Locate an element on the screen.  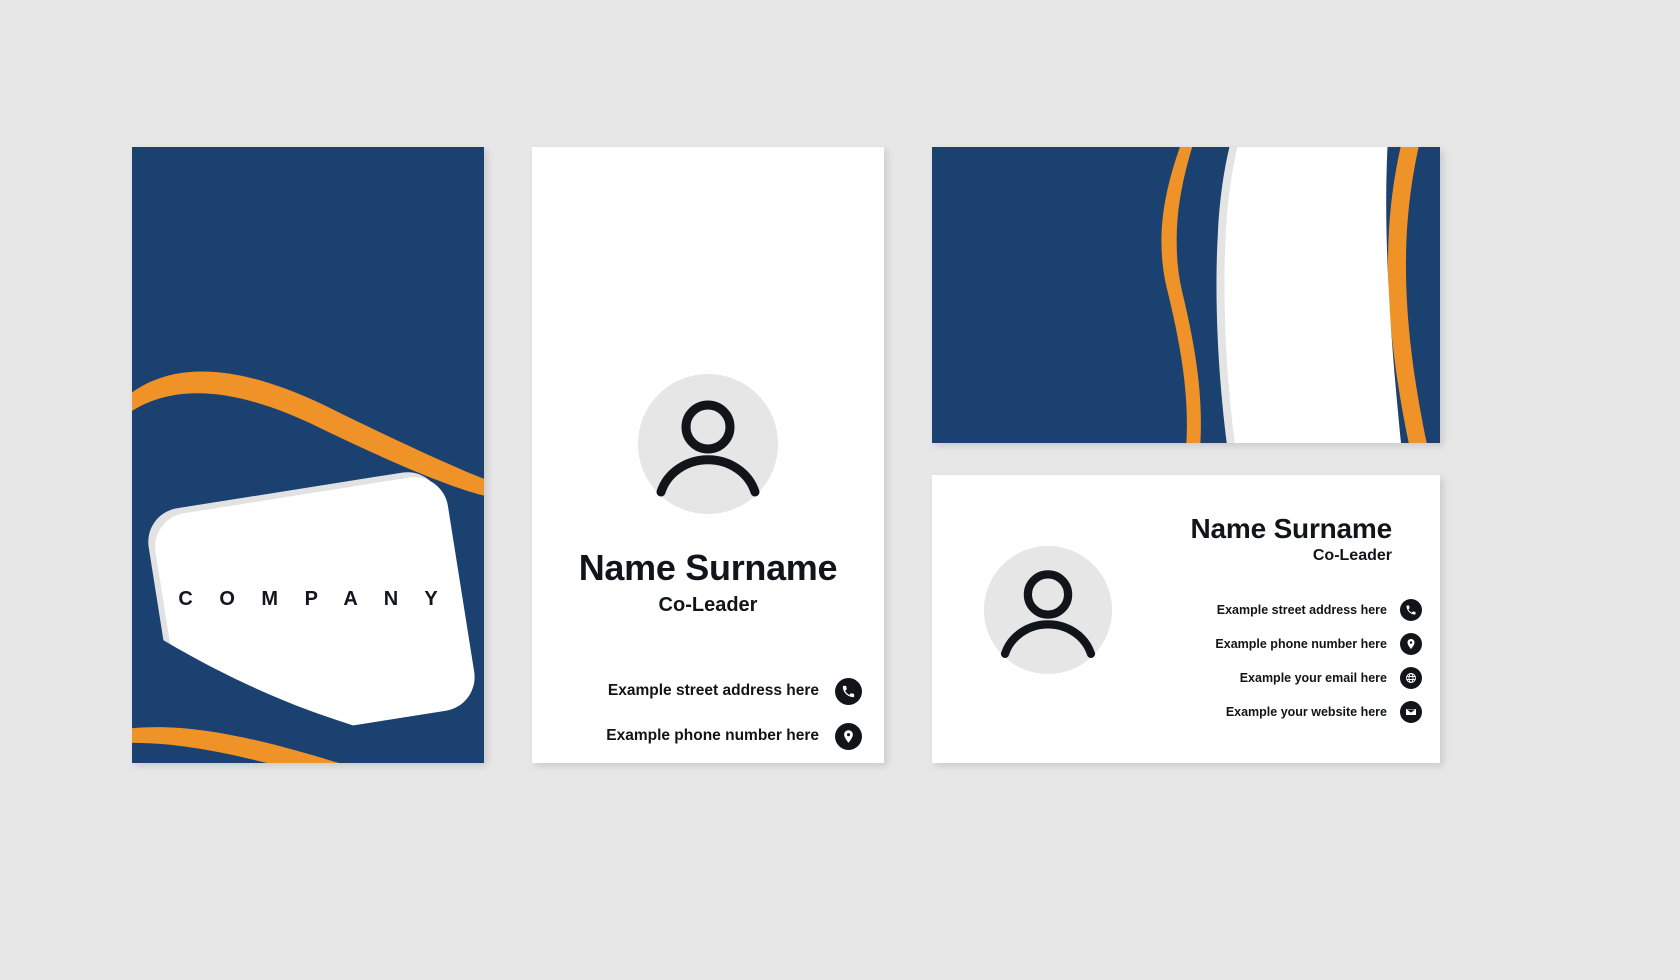
card2-person-role: Co-Leader is located at coordinates (708, 605).